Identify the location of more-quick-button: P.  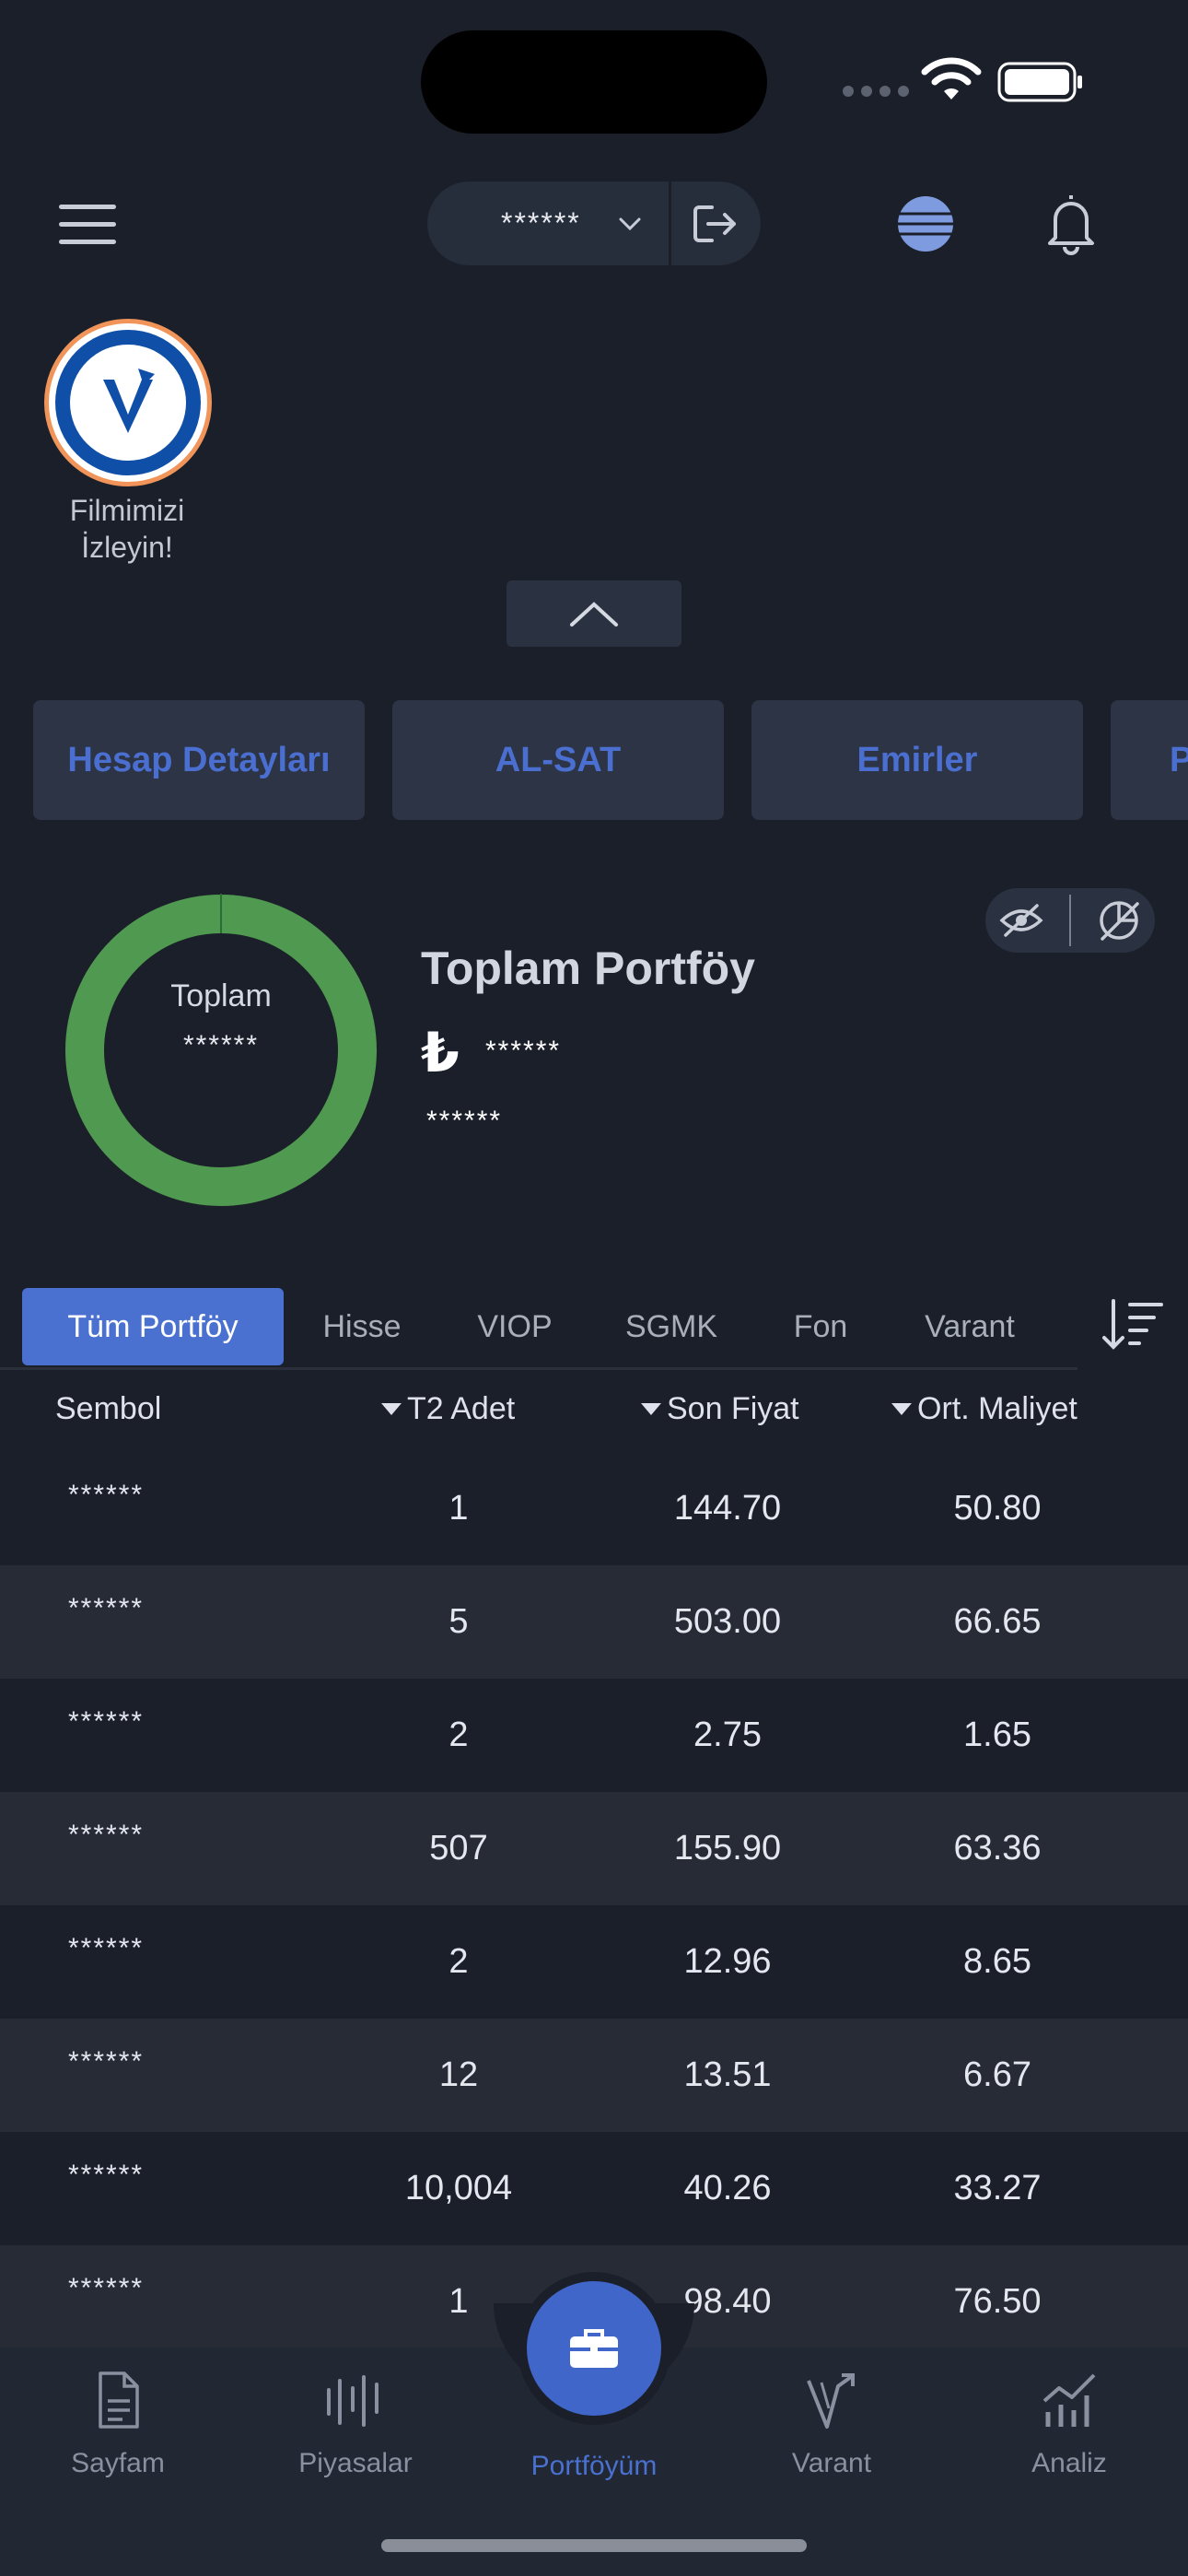
(1149, 760).